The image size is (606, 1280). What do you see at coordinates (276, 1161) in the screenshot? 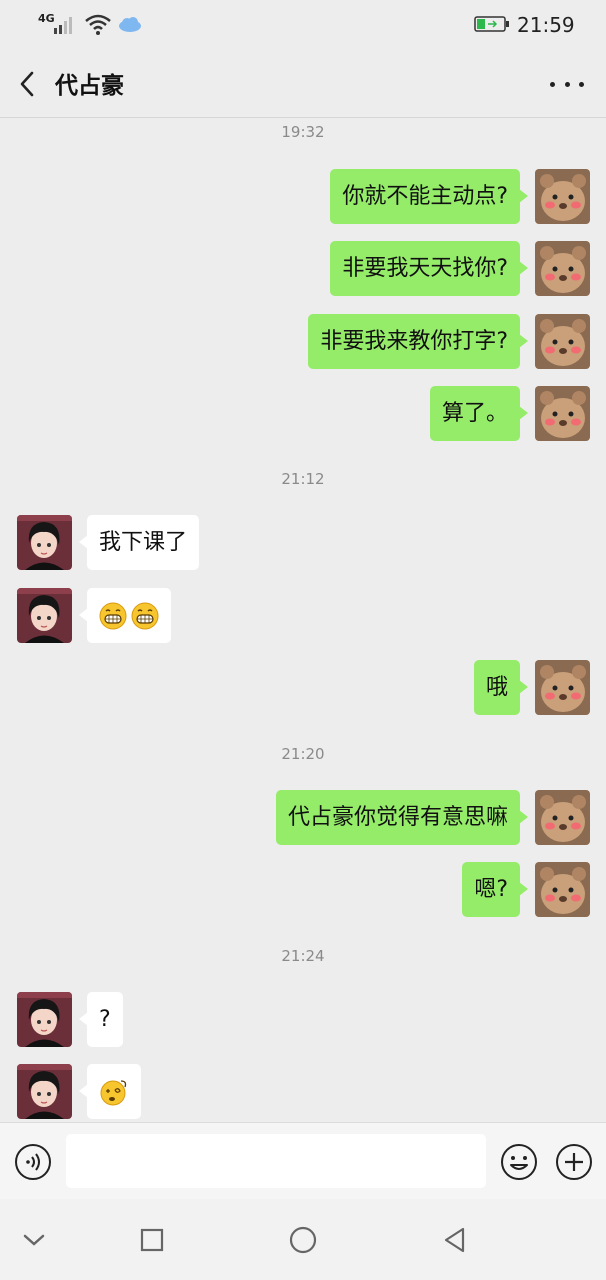
I see `message-input` at bounding box center [276, 1161].